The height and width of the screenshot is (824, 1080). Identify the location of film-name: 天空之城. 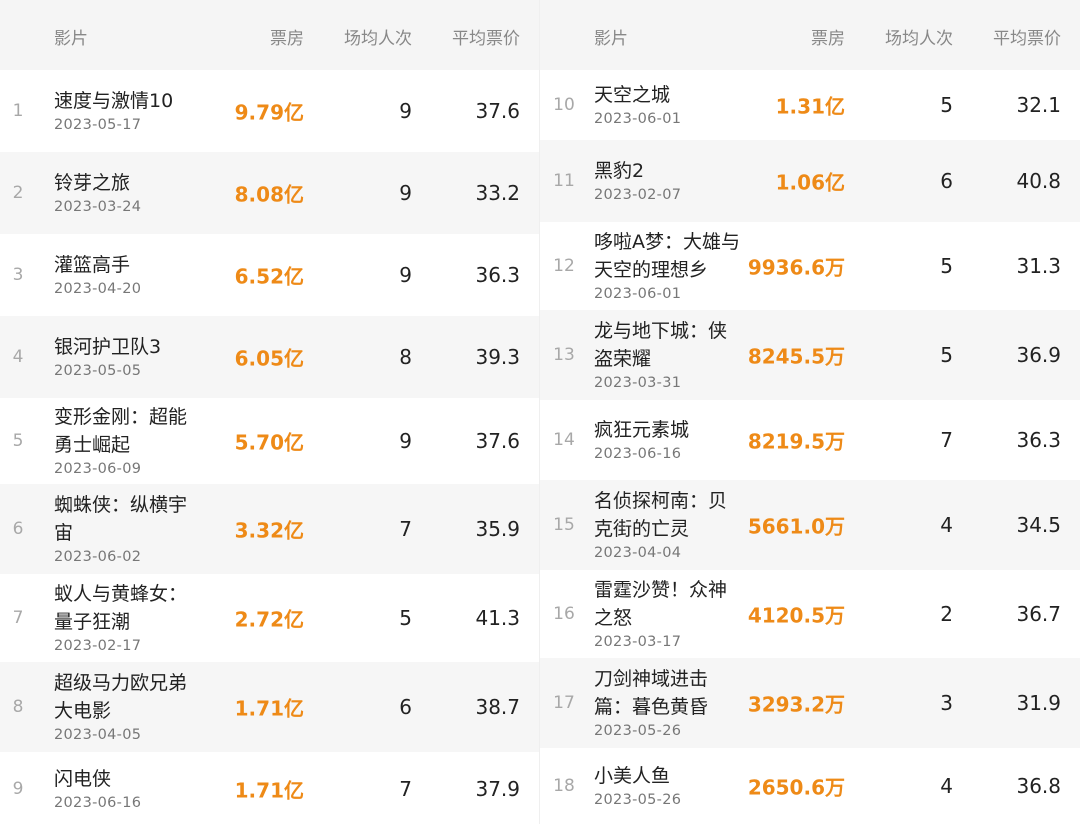
(632, 95).